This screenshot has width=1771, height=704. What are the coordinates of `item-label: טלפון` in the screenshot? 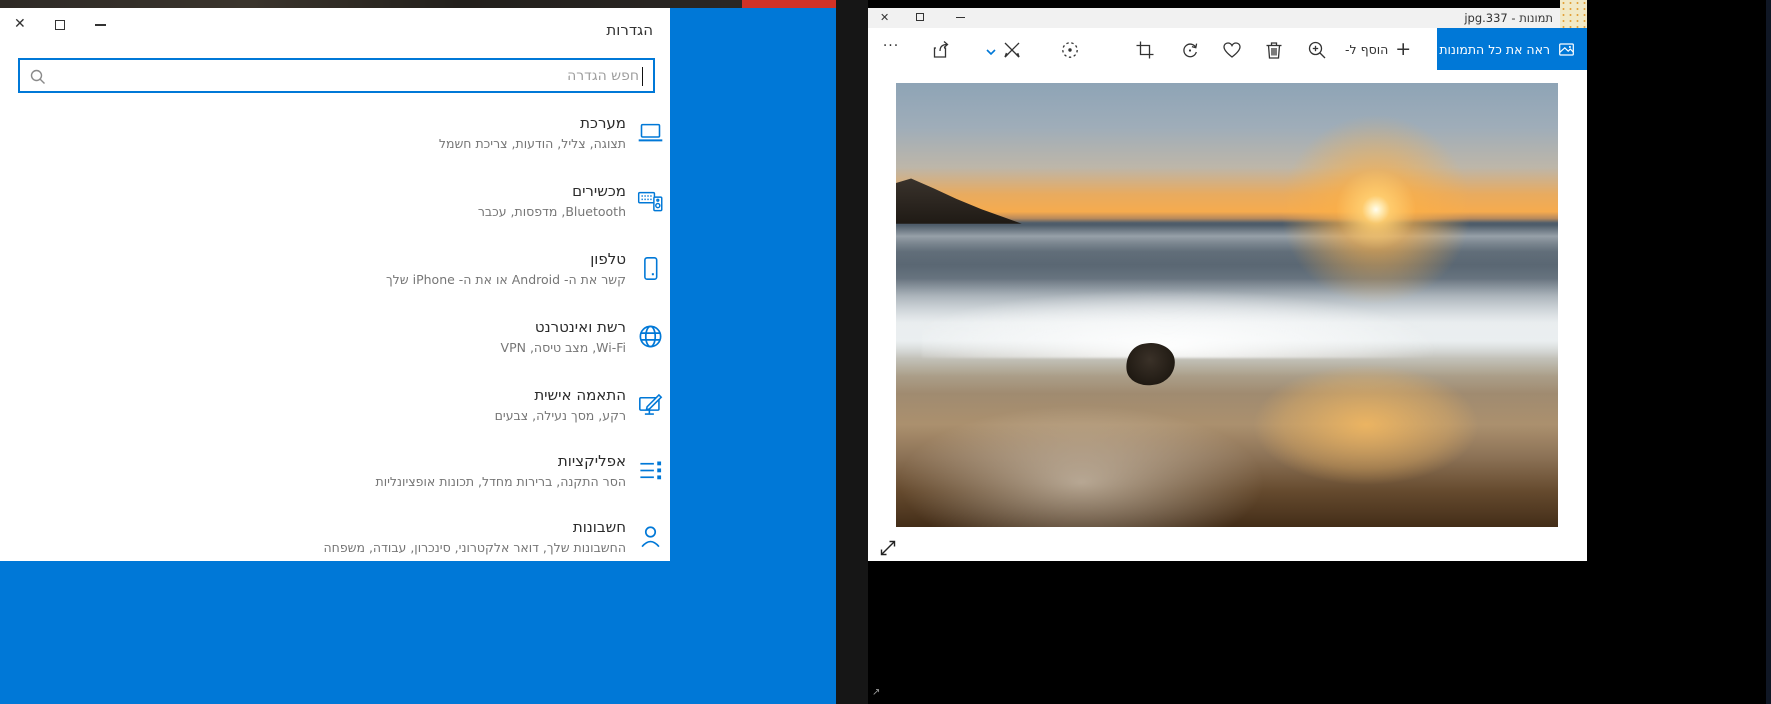 It's located at (608, 259).